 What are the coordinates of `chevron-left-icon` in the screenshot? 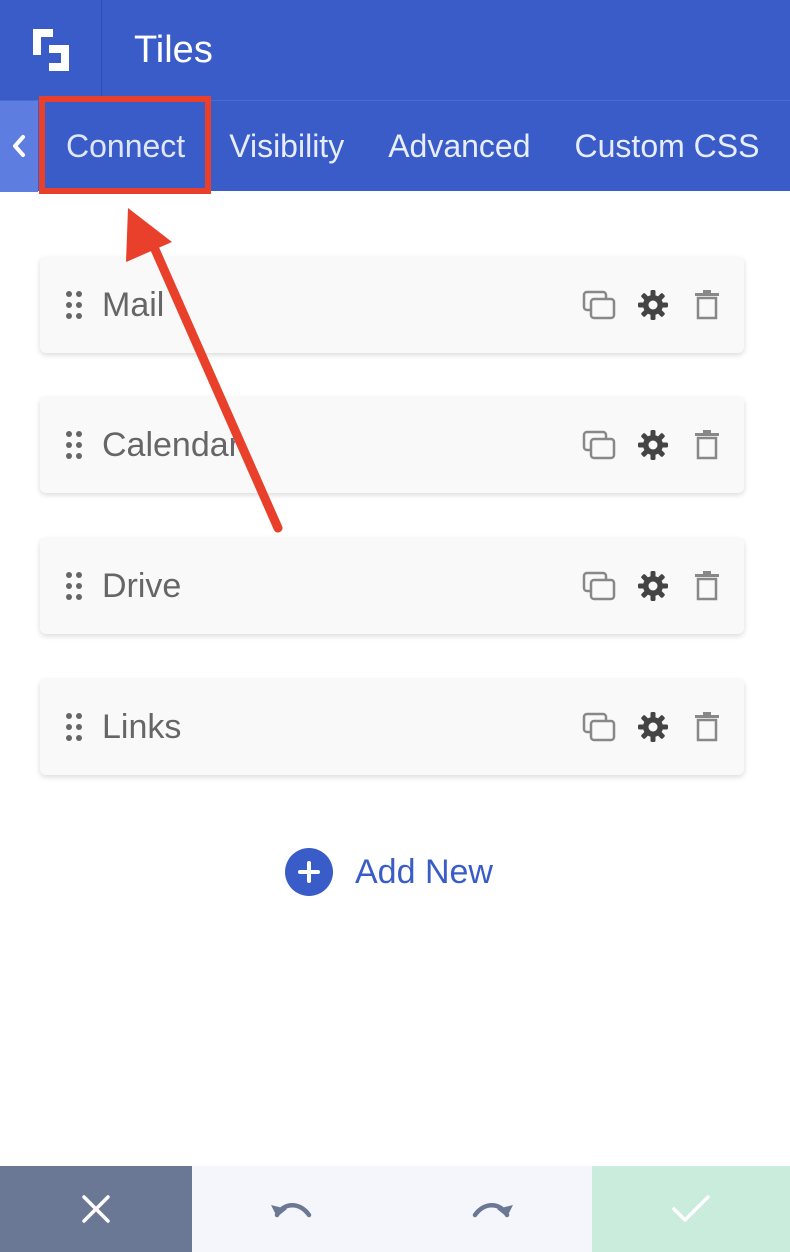 It's located at (19, 146).